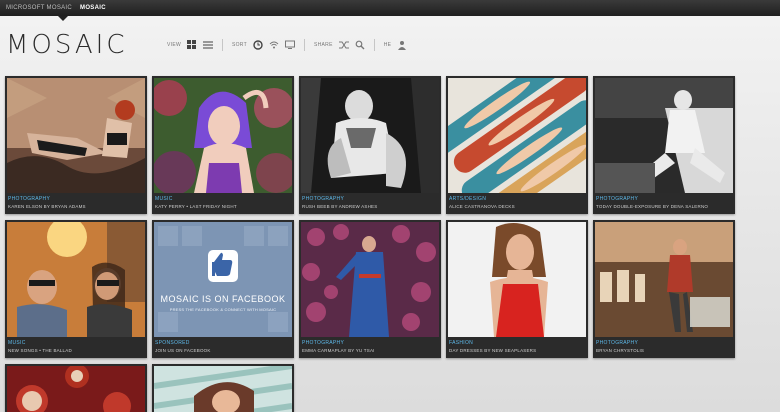 The width and height of the screenshot is (780, 412). Describe the element at coordinates (40, 350) in the screenshot. I see `tile-title: NEW SONGS • THE BALLAD` at that location.